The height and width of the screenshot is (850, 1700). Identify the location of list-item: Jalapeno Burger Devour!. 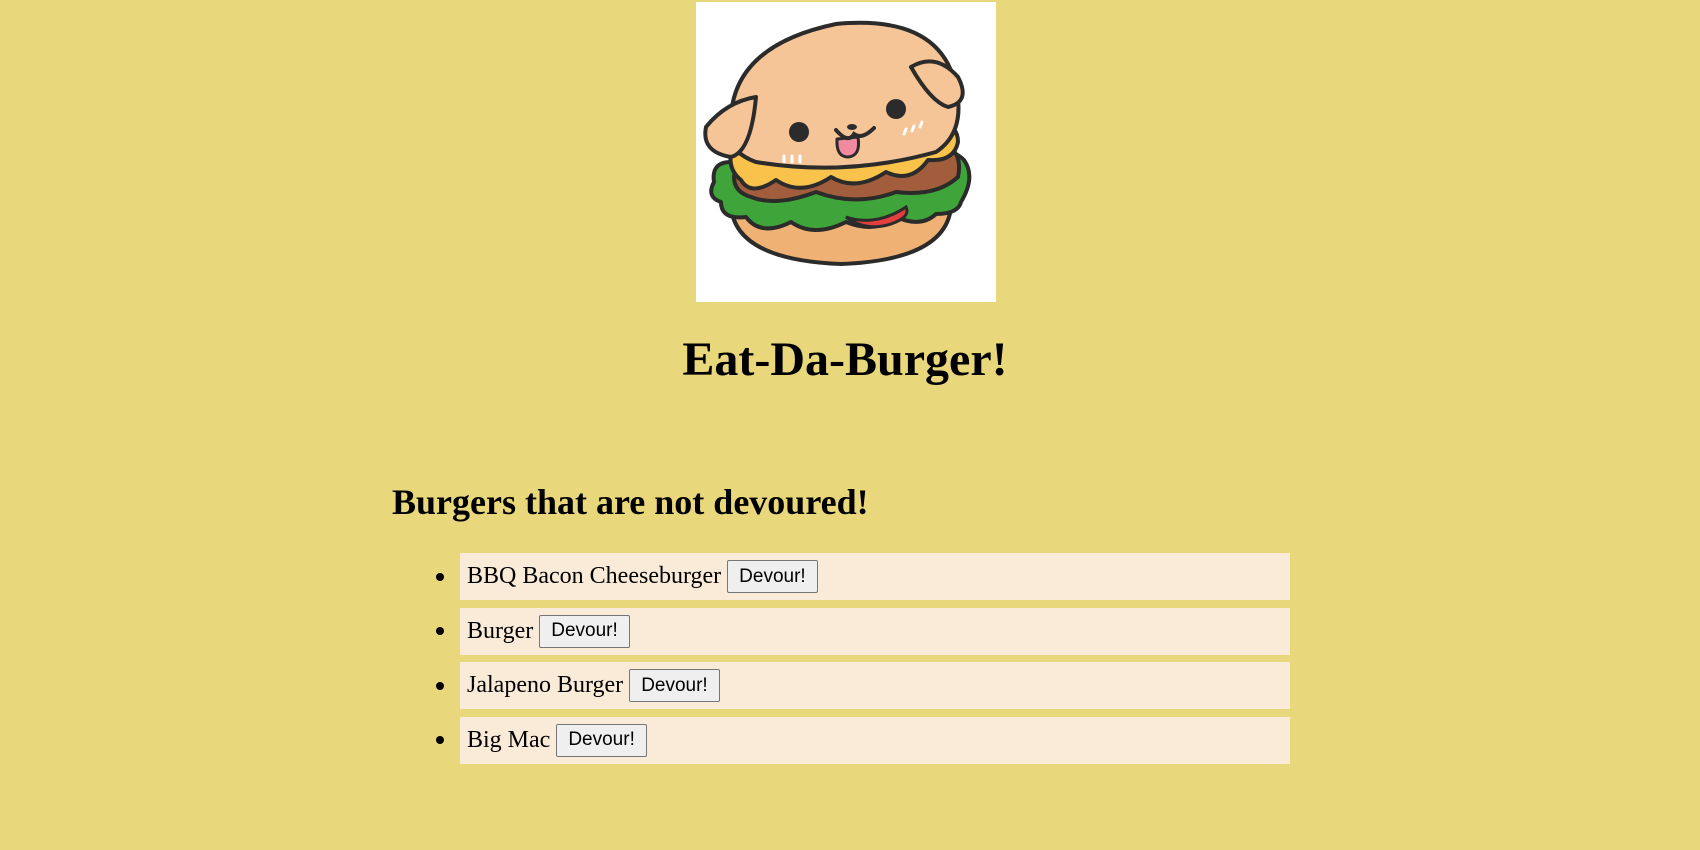
(863, 685).